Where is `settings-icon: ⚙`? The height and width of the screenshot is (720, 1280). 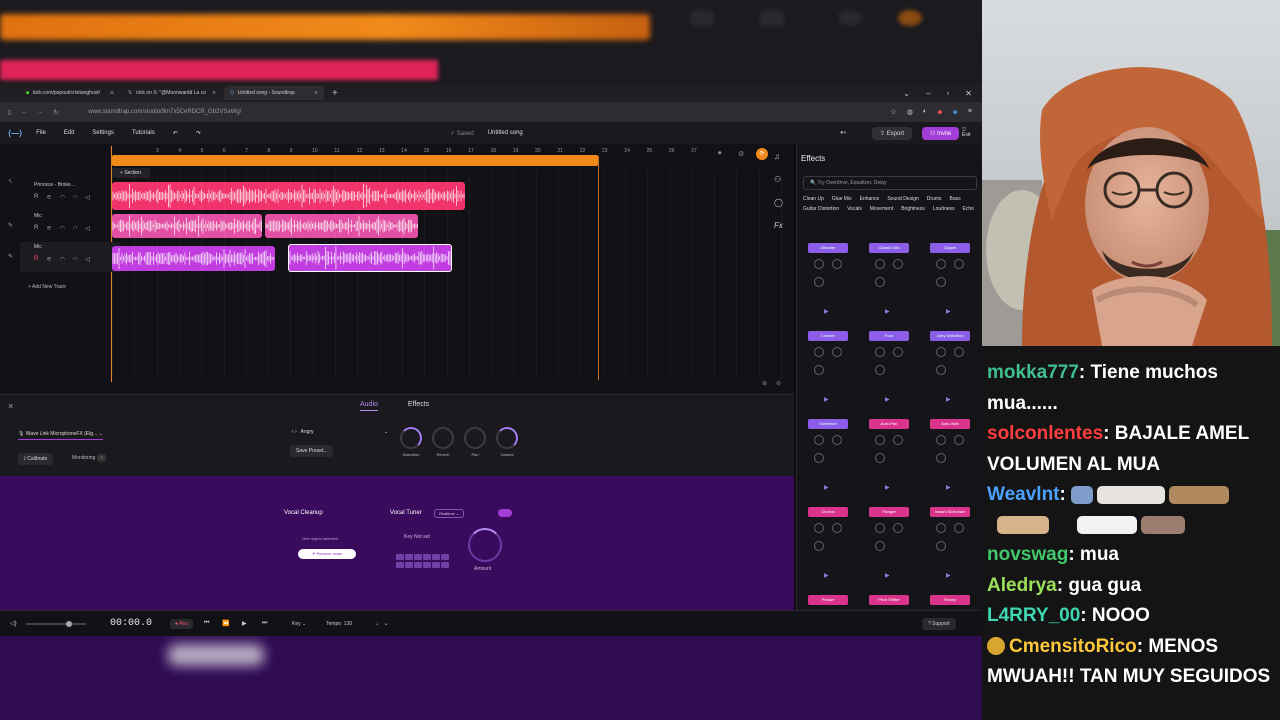
settings-icon: ⚙ is located at coordinates (741, 154).